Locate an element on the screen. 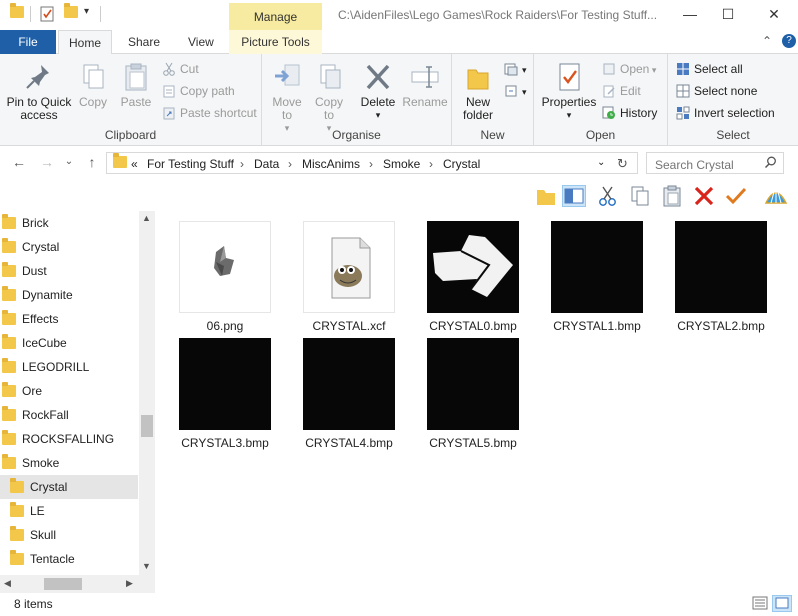 This screenshot has width=798, height=616. invert-selection-icon is located at coordinates (683, 113).